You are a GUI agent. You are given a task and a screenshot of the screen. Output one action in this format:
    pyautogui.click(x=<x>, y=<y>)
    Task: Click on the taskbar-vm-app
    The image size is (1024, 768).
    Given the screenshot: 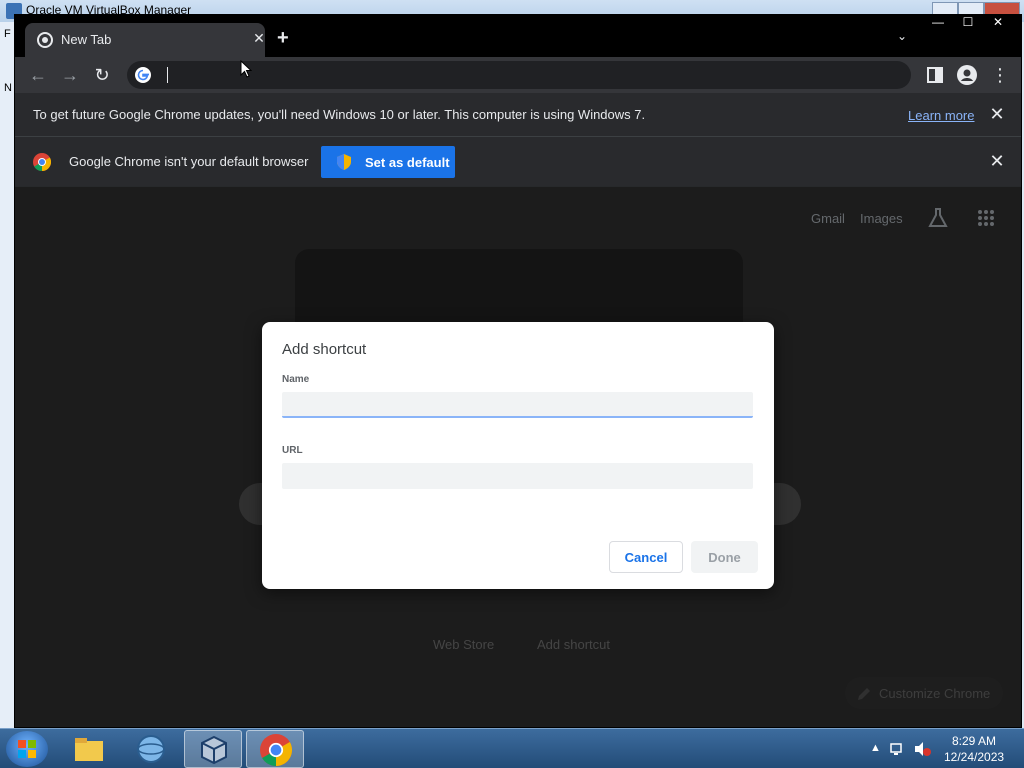 What is the action you would take?
    pyautogui.click(x=151, y=749)
    